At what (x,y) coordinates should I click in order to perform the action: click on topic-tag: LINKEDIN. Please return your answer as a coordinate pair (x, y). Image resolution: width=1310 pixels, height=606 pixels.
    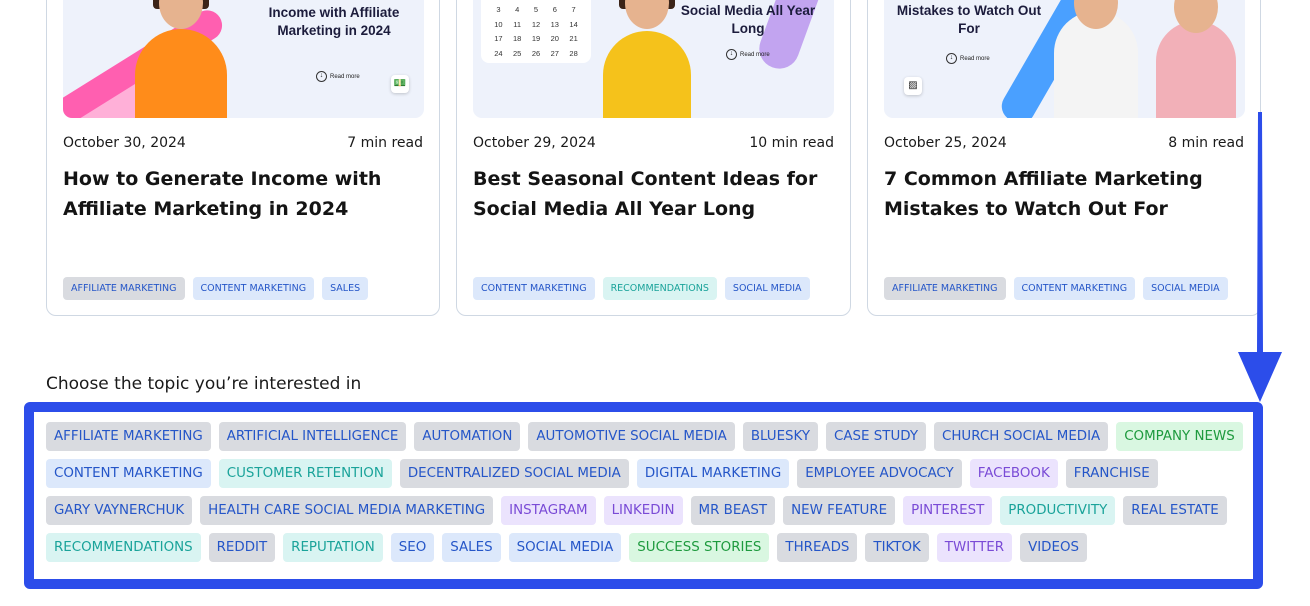
    Looking at the image, I should click on (643, 510).